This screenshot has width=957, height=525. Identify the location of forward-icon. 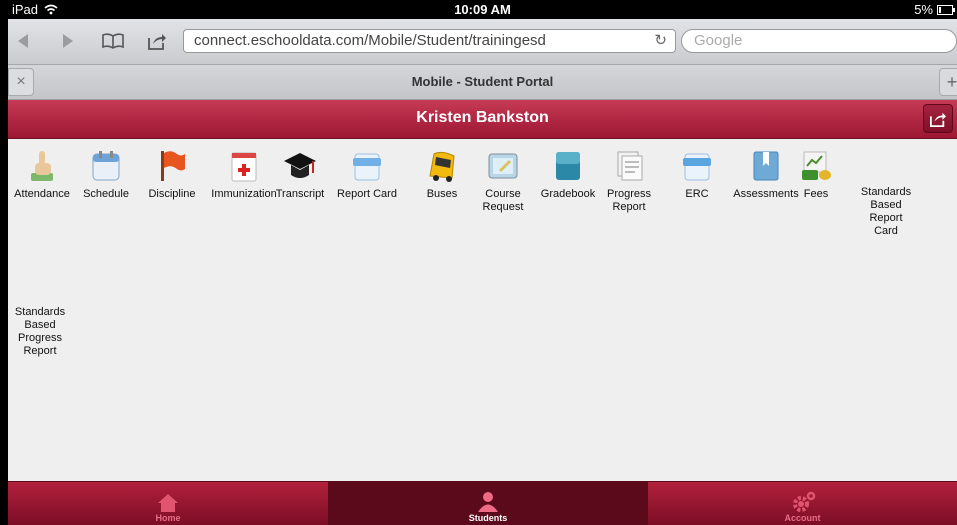
(68, 41).